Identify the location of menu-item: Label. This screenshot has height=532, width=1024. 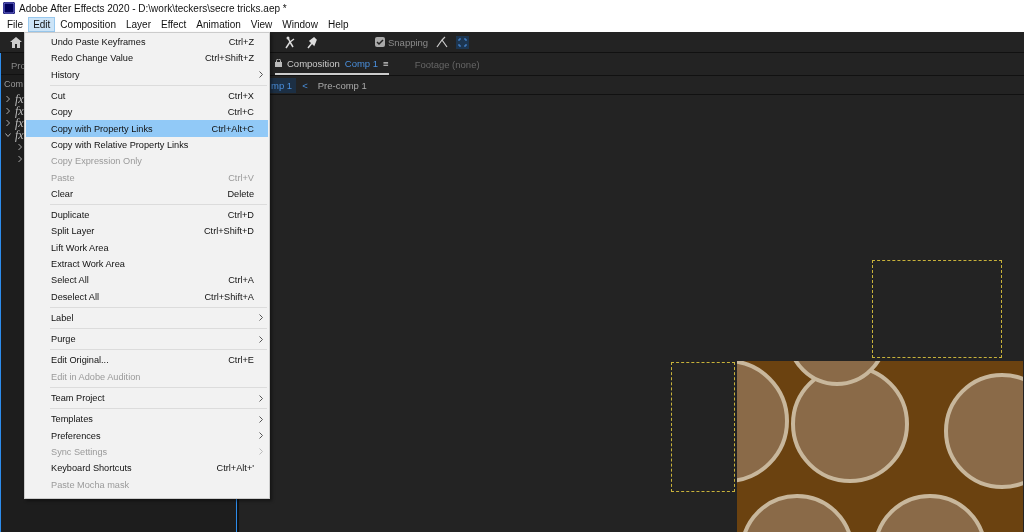
(147, 318).